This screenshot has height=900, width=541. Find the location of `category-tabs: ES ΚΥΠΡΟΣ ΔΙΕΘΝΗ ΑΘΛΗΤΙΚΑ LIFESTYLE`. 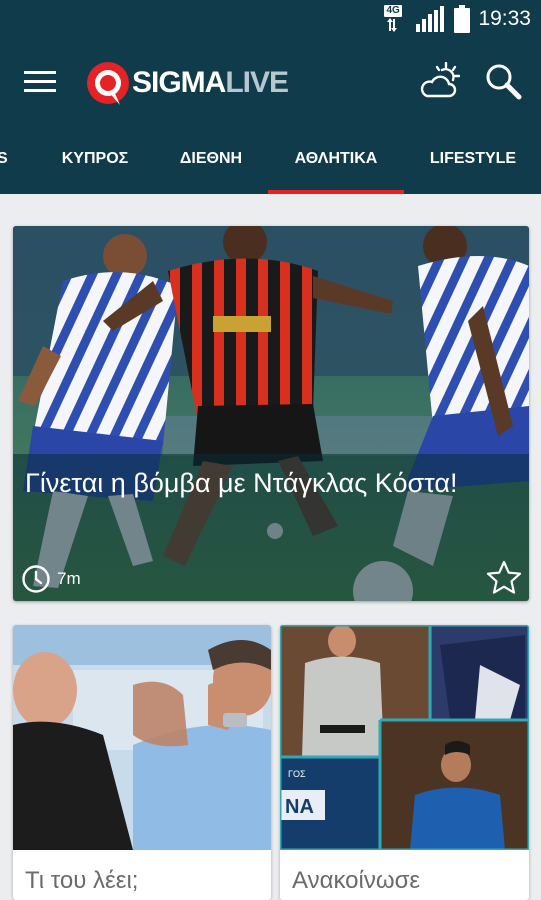

category-tabs: ES ΚΥΠΡΟΣ ΔΙΕΘΝΗ ΑΘΛΗΤΙΚΑ LIFESTYLE is located at coordinates (270, 161).